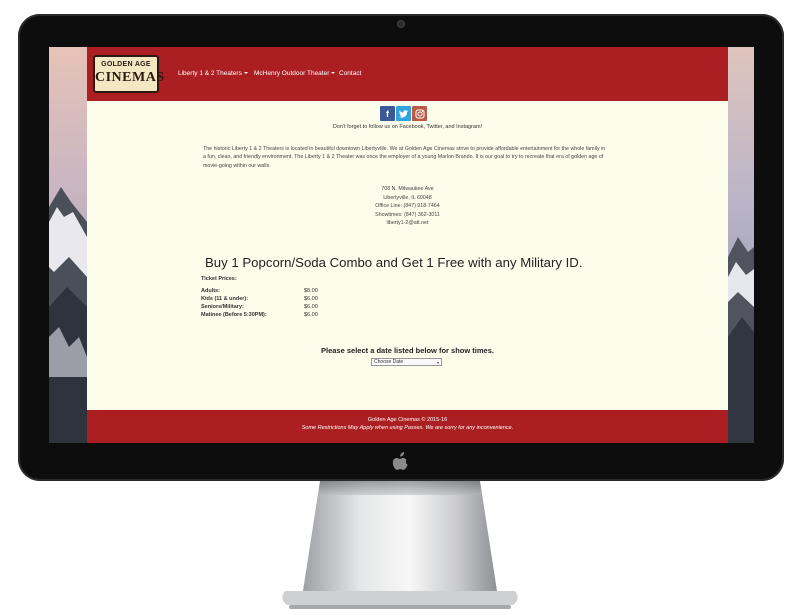 The image size is (800, 615). I want to click on nav-liberty-dropdown: Liberty 1 & 2 Theaters, so click(213, 73).